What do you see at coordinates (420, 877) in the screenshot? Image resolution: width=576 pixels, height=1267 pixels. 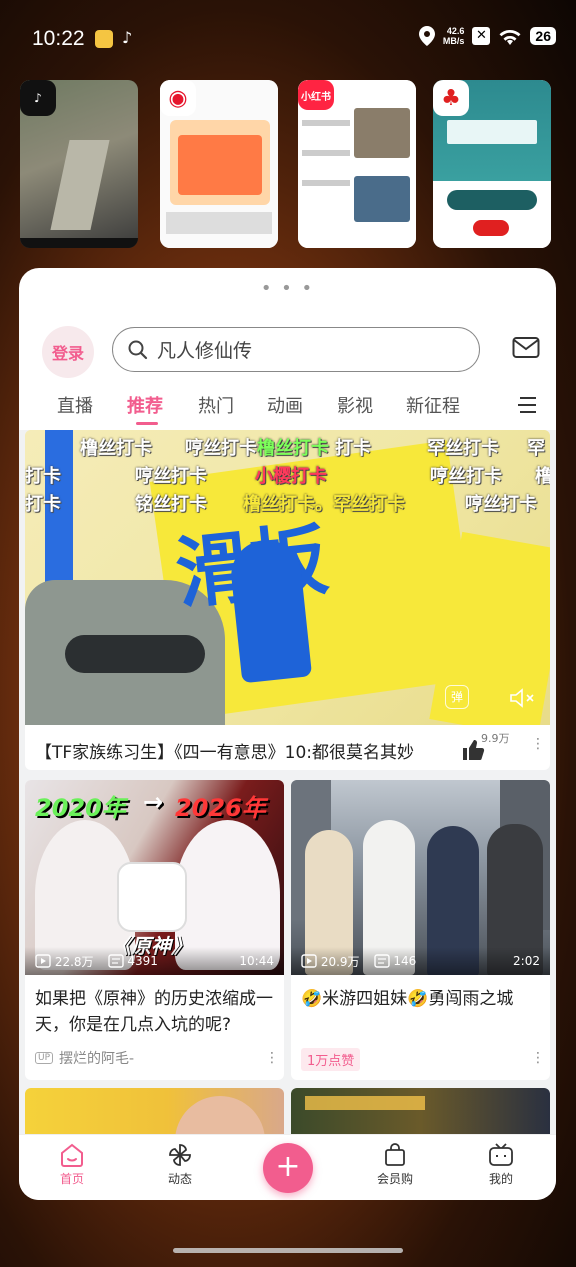 I see `video-thumbnail: 20.9万 146 2:02` at bounding box center [420, 877].